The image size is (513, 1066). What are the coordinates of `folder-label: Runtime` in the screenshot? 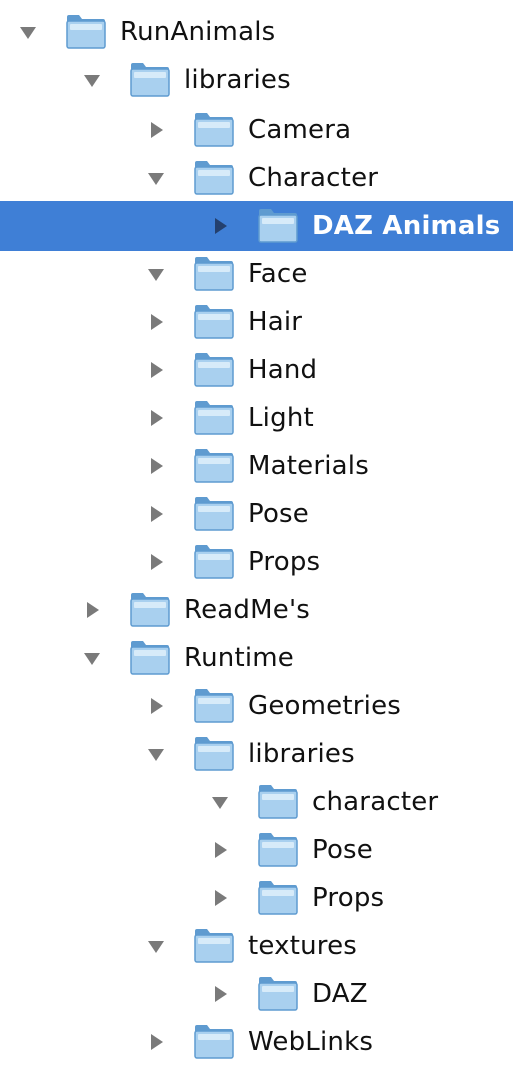 It's located at (239, 658).